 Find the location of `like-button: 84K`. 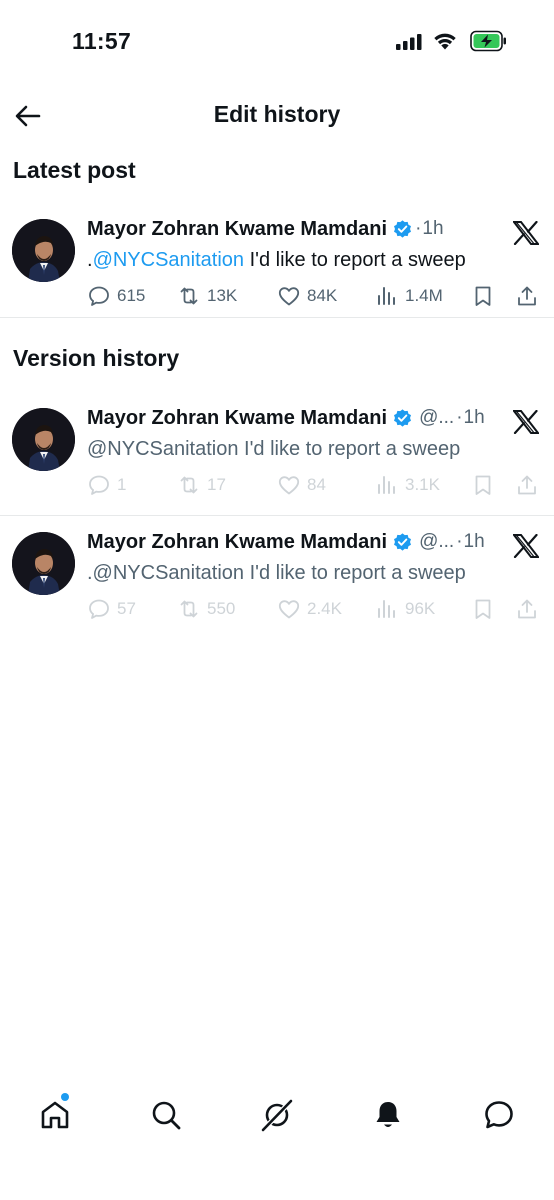

like-button: 84K is located at coordinates (307, 296).